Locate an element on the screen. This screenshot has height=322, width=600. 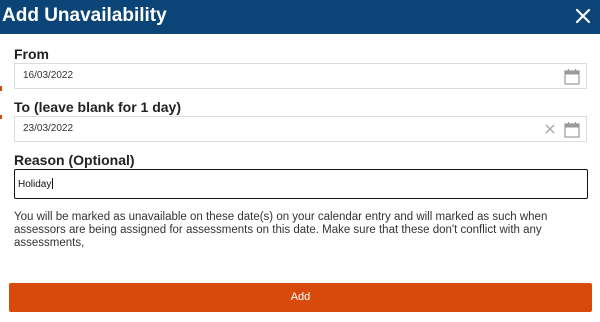
from-date-value: 16/03/2022 is located at coordinates (48, 75).